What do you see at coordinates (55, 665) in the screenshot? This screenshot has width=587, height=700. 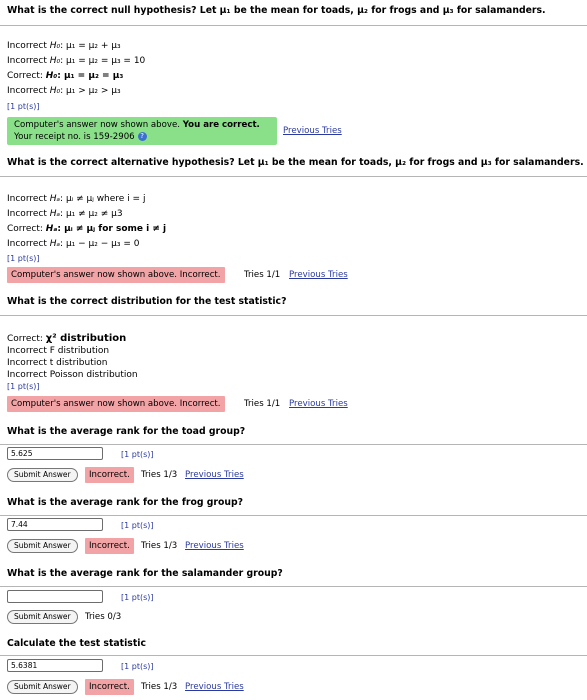 I see `test-statistic-input: 5.6381` at bounding box center [55, 665].